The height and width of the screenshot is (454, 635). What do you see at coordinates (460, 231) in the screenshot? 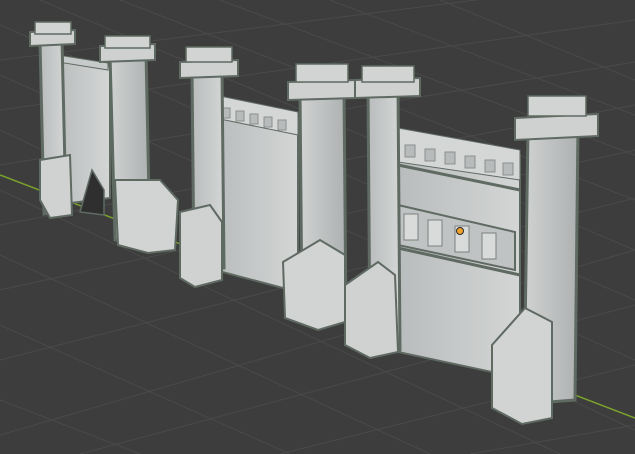
I see `object-origin-dot` at bounding box center [460, 231].